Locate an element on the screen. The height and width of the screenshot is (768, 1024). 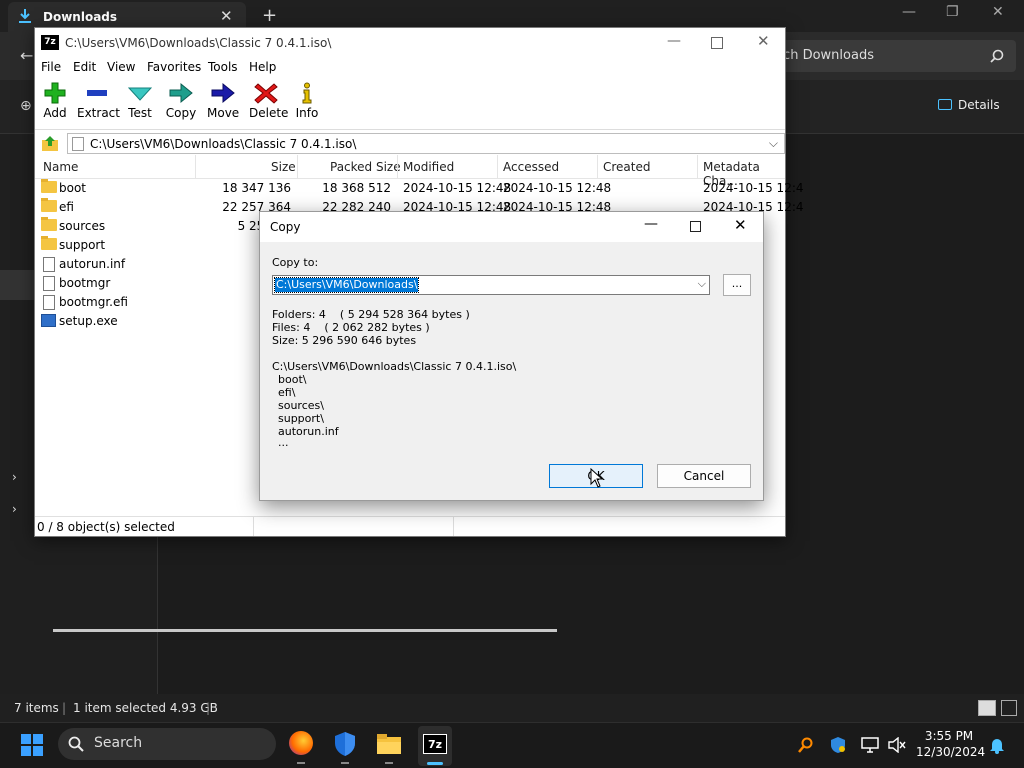
add-label: Add is located at coordinates (55, 113).